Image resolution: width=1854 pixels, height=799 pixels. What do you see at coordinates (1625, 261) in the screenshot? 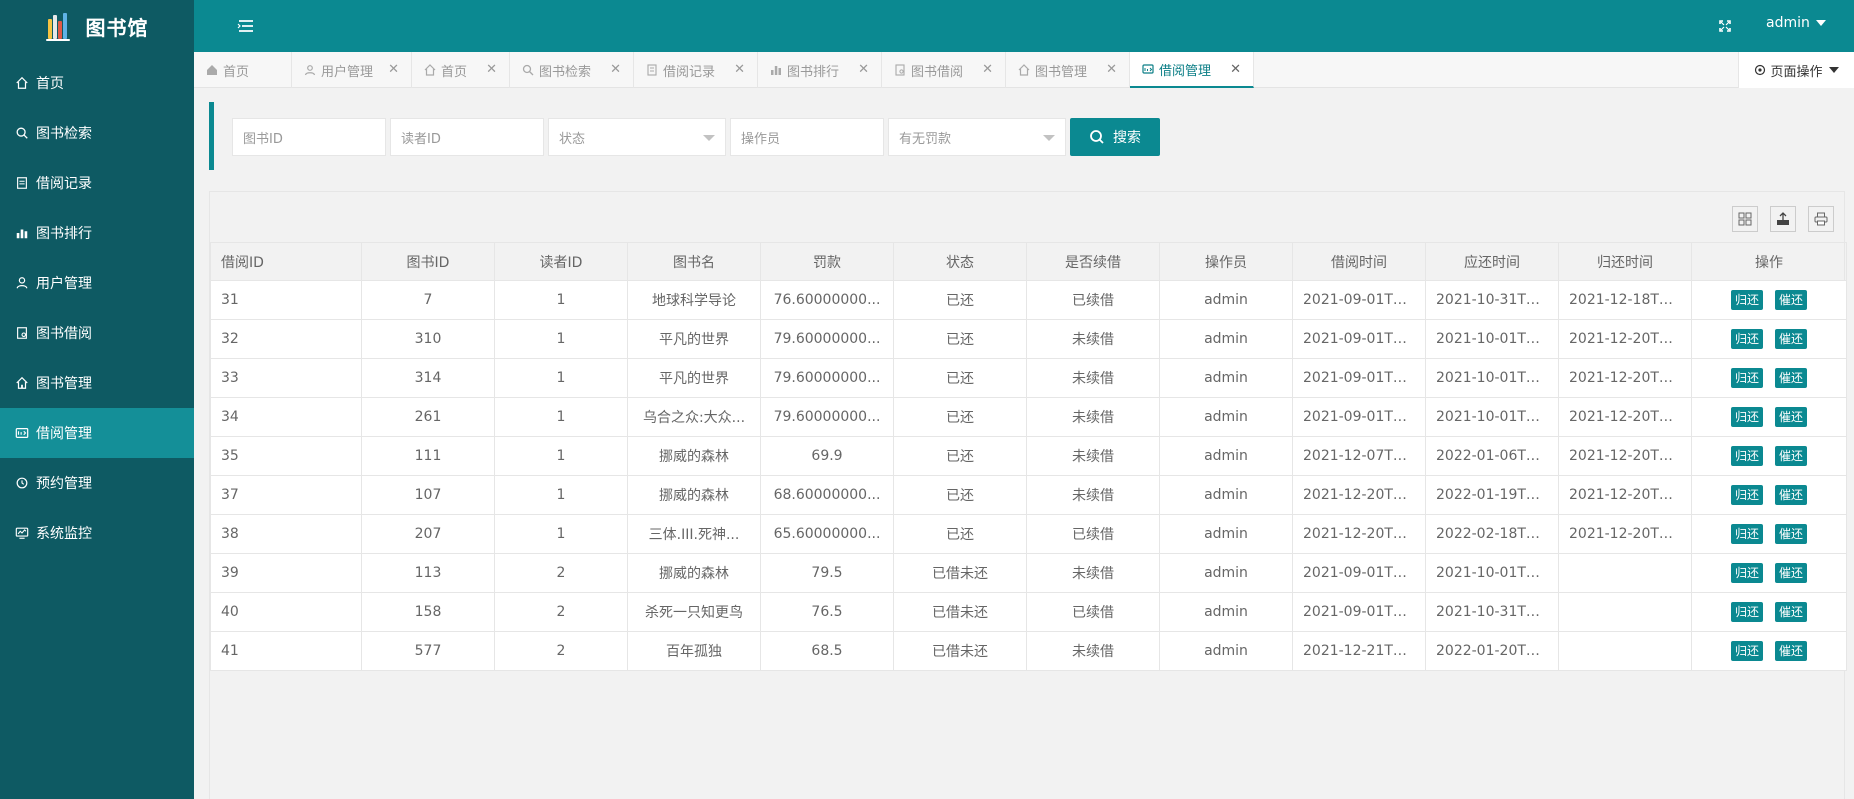
I see `column-header: 归还时间` at bounding box center [1625, 261].